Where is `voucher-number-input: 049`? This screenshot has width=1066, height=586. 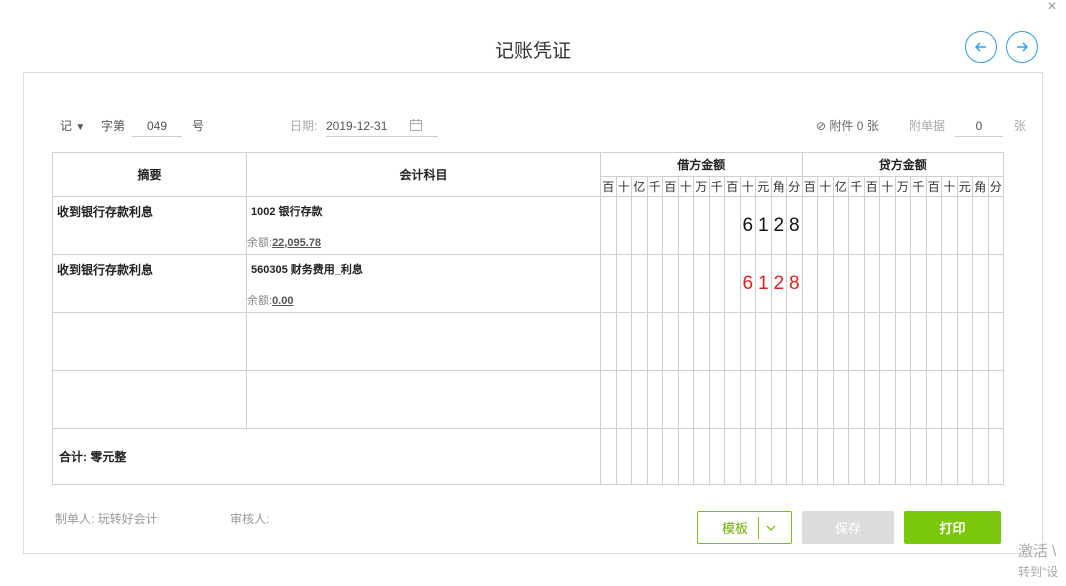 voucher-number-input: 049 is located at coordinates (157, 126).